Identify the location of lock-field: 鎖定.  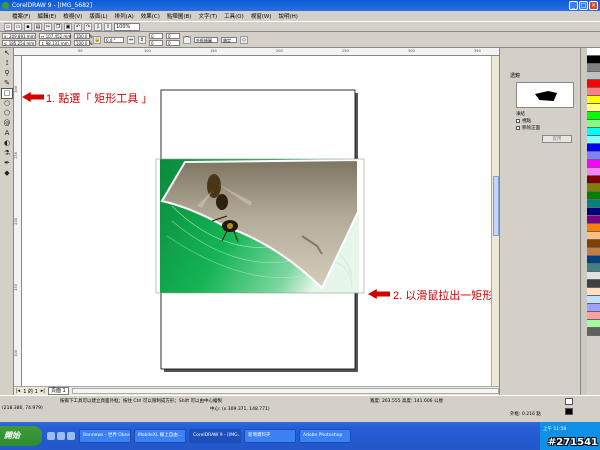
(229, 39).